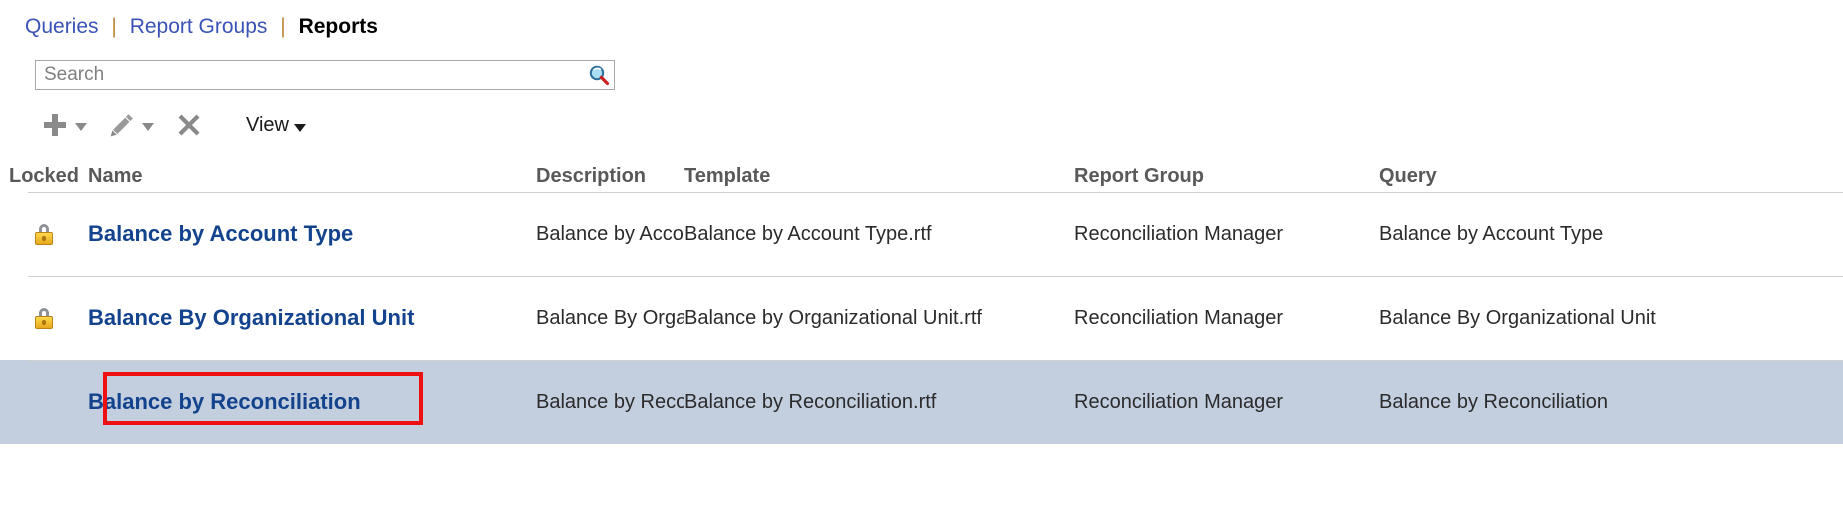  What do you see at coordinates (808, 233) in the screenshot?
I see `row-template-cell: Balance by Account Type.rtf` at bounding box center [808, 233].